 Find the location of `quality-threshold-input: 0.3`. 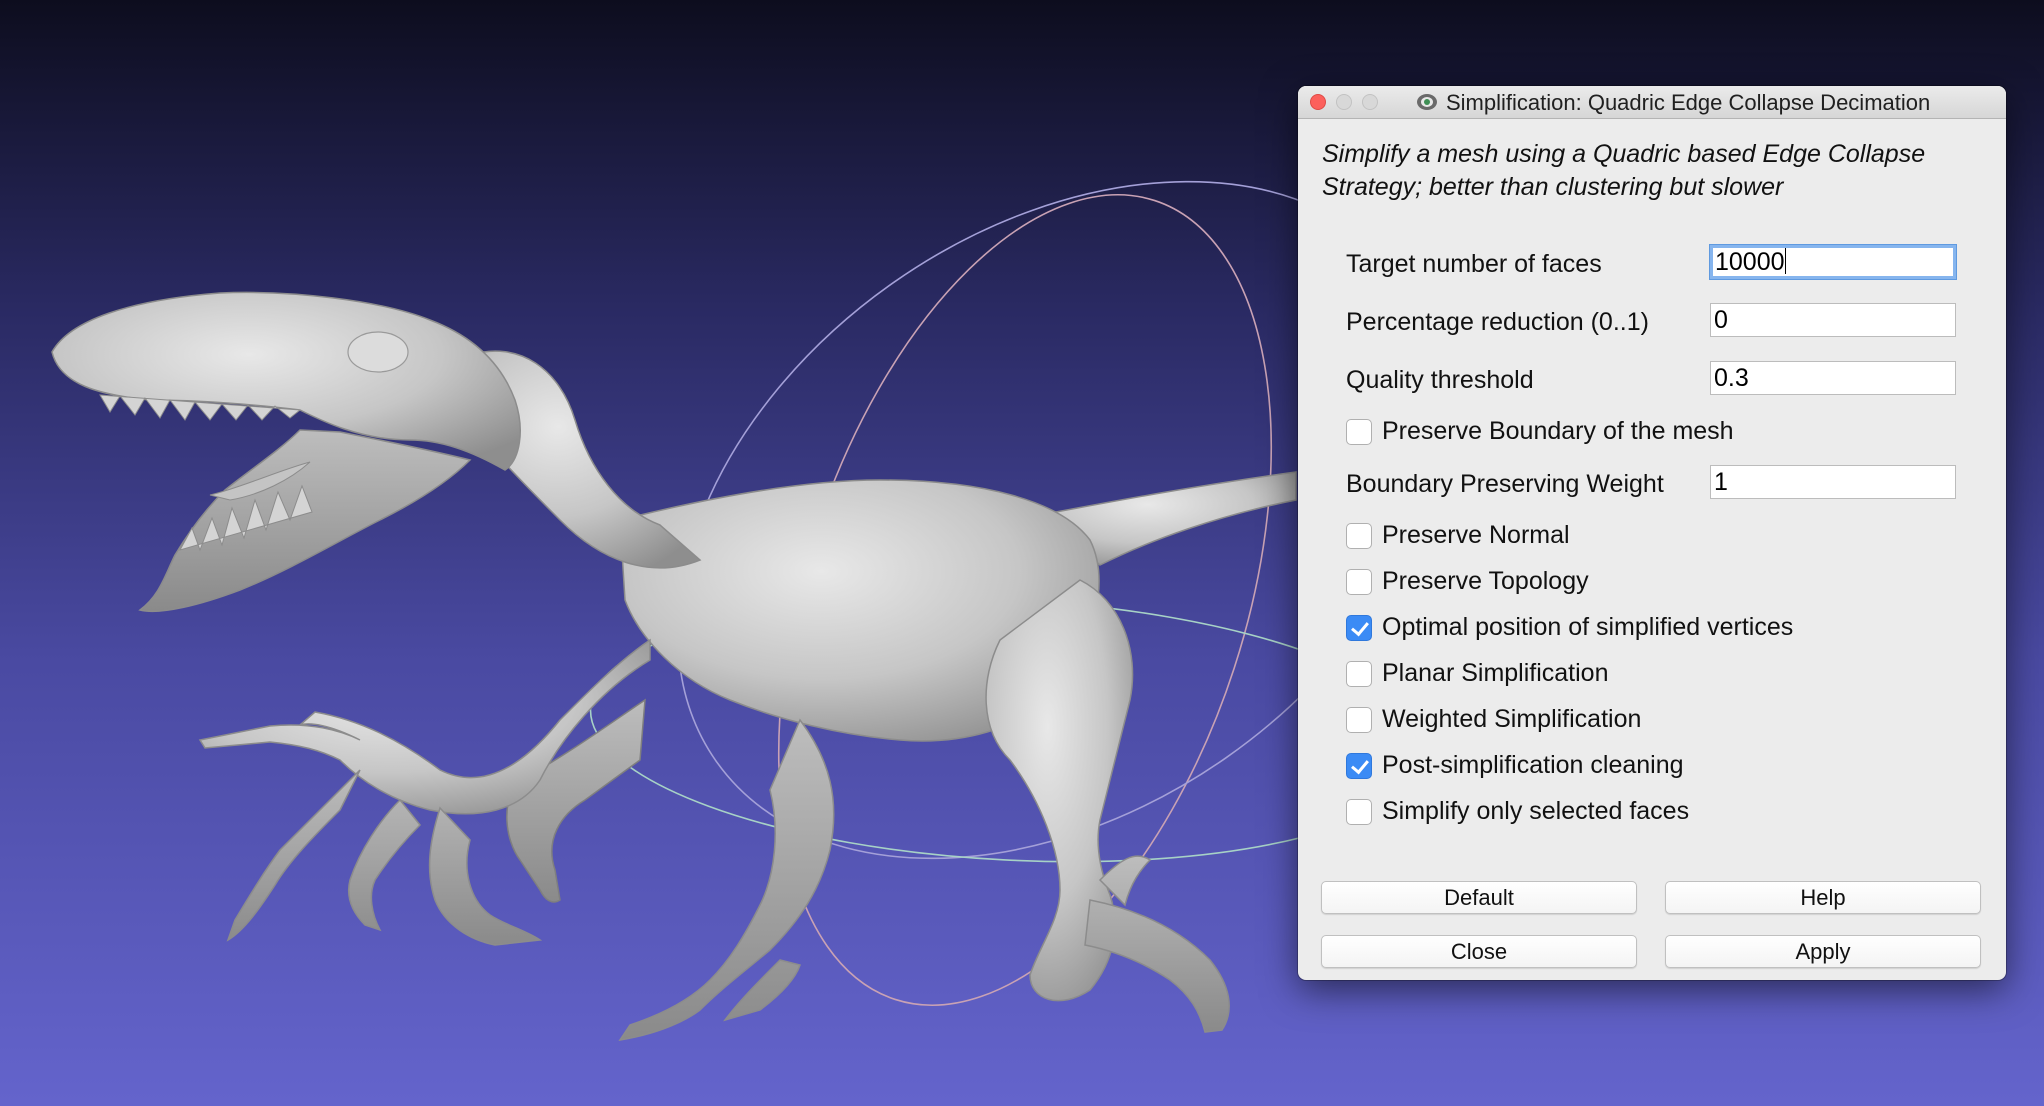

quality-threshold-input: 0.3 is located at coordinates (1833, 378).